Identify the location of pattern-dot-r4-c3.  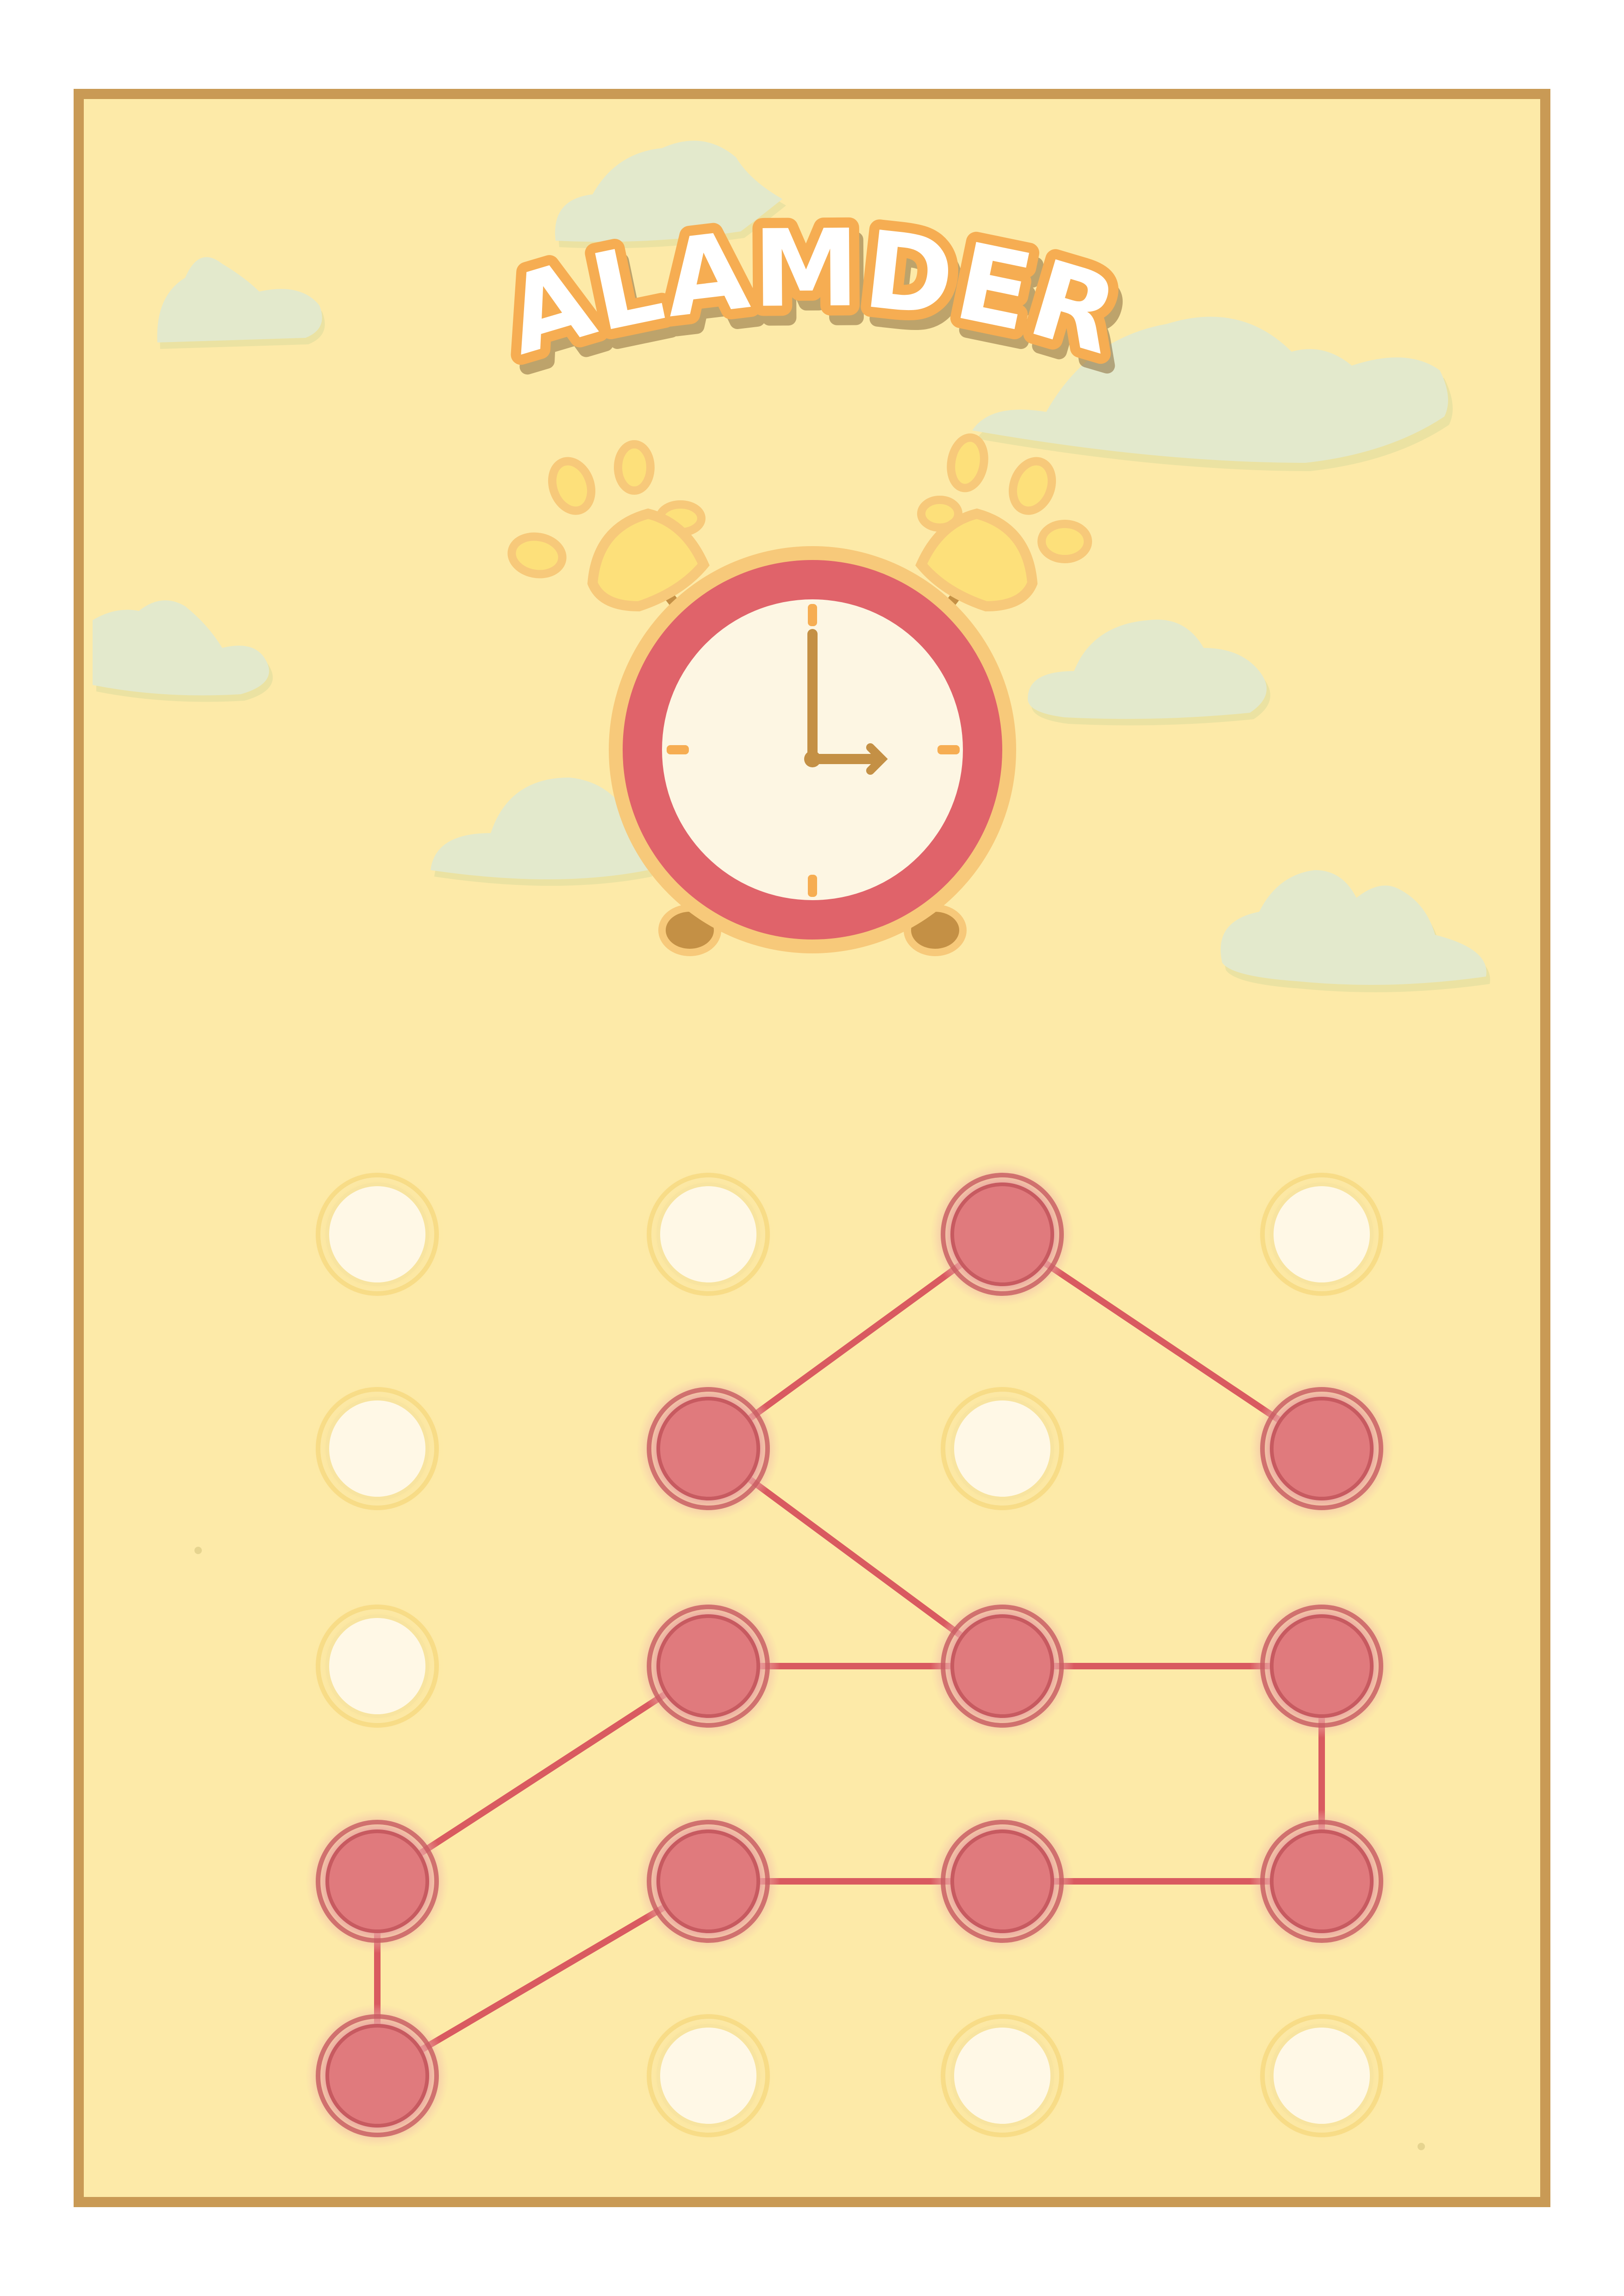
(1002, 1881).